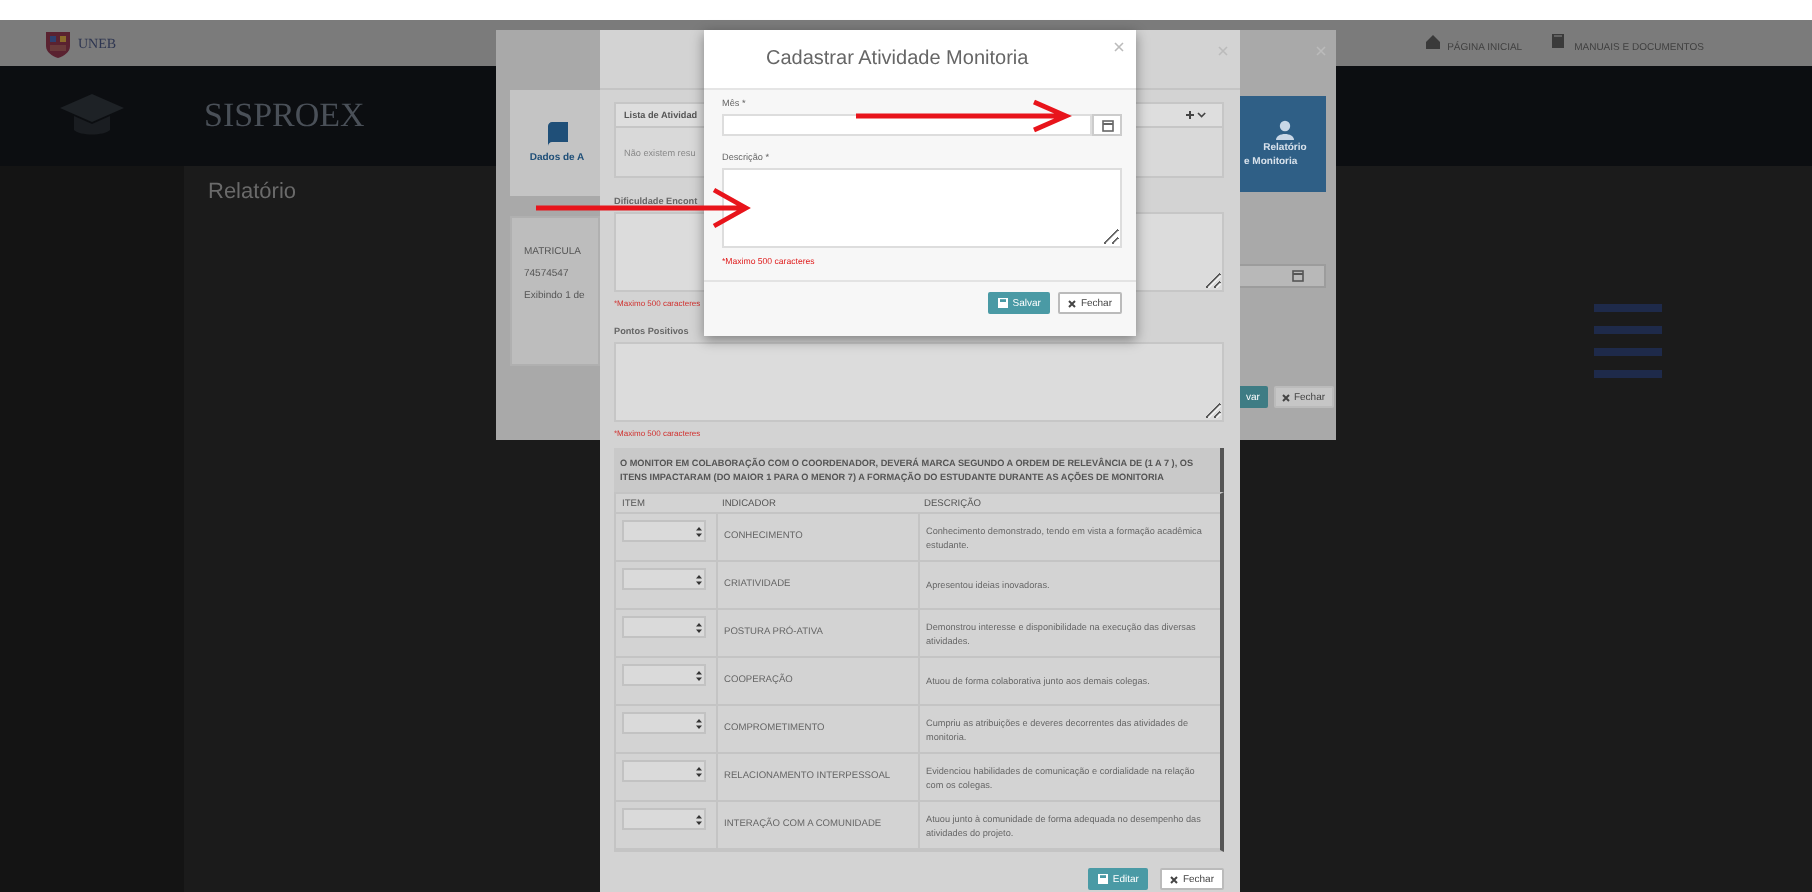  I want to click on modal-title: Cadastrar Atividade Monitoria, so click(897, 59).